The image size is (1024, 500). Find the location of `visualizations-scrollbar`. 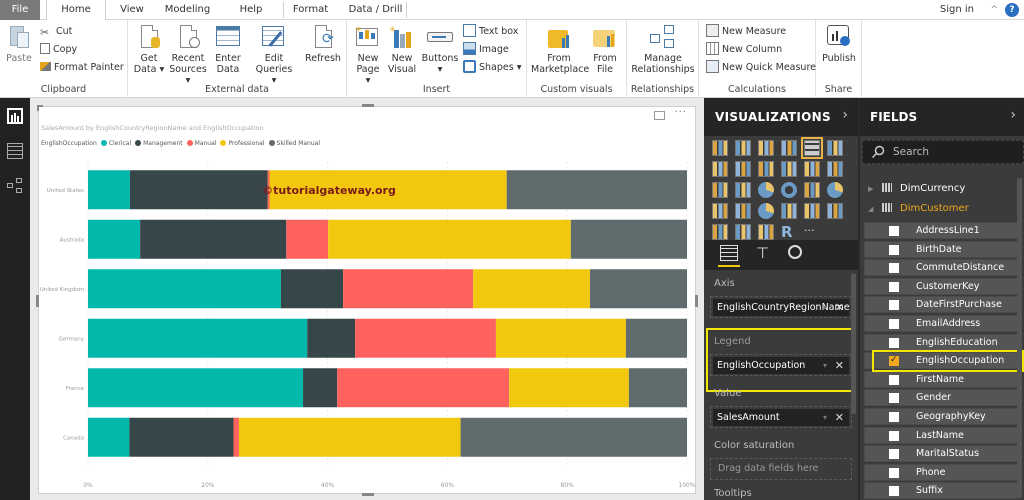

visualizations-scrollbar is located at coordinates (853, 344).